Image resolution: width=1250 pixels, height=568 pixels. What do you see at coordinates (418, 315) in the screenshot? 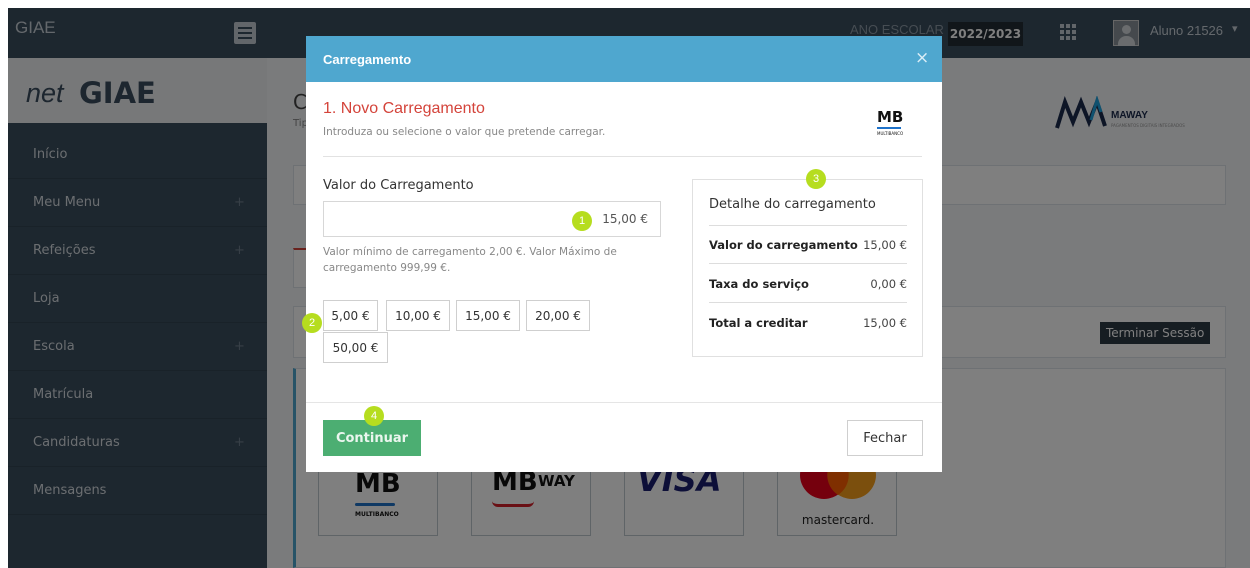
I see `amount-button-10: 10,00 €` at bounding box center [418, 315].